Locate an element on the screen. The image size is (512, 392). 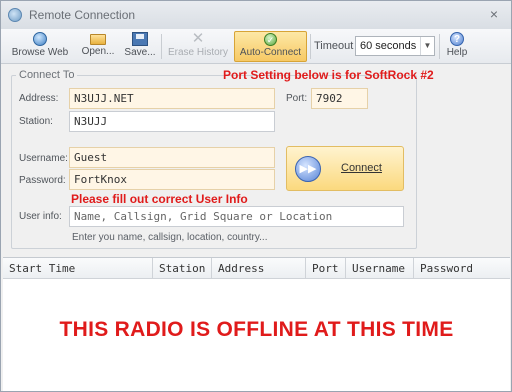
station-field: N3UJJ is located at coordinates (172, 121).